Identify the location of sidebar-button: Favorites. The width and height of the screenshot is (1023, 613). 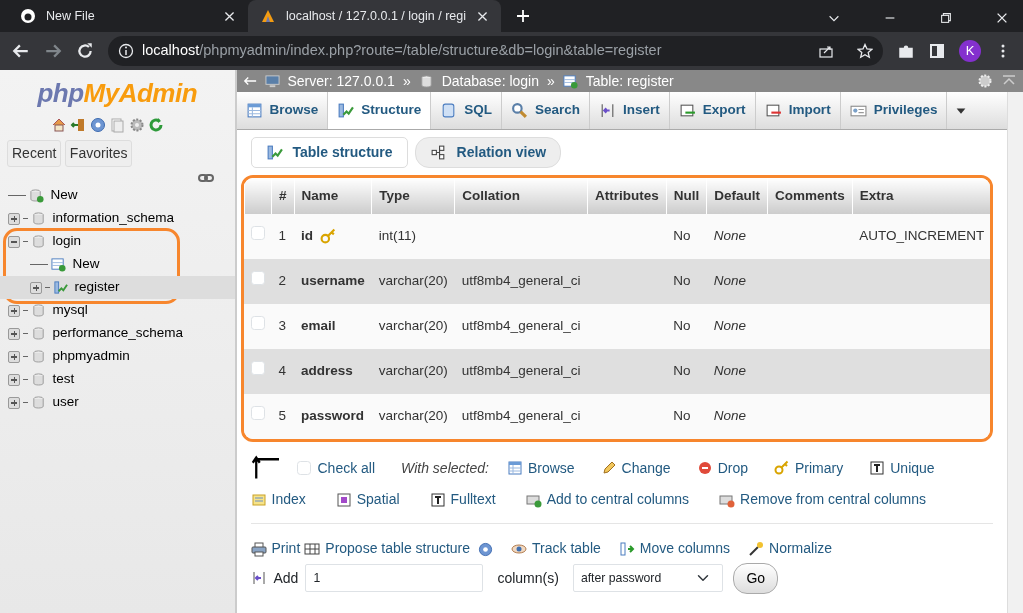
(98, 153).